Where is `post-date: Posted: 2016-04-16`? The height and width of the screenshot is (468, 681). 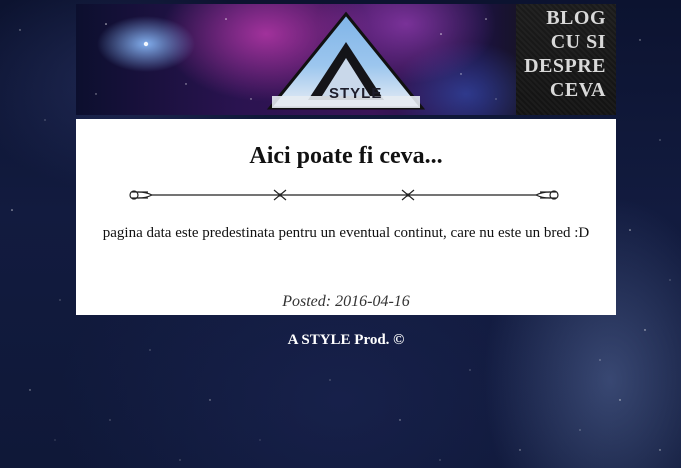
post-date: Posted: 2016-04-16 is located at coordinates (346, 301).